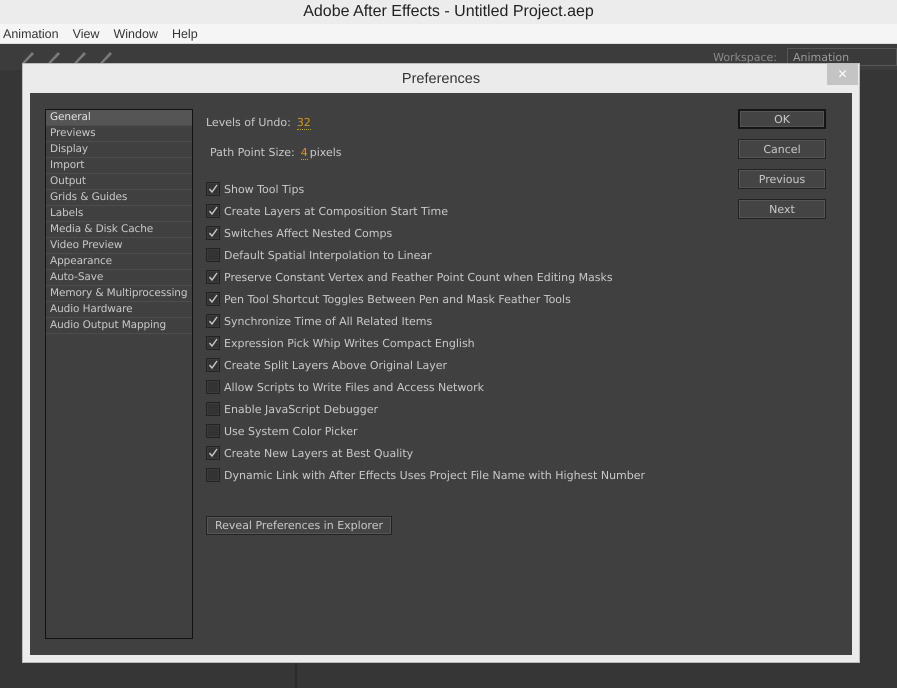 The image size is (897, 688). Describe the element at coordinates (119, 310) in the screenshot. I see `category-item: Audio Hardware` at that location.